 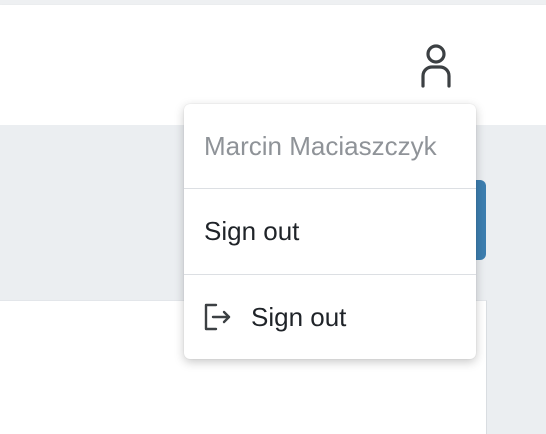 I want to click on sign-out-with-icon-menu-item: Sign out, so click(x=330, y=317).